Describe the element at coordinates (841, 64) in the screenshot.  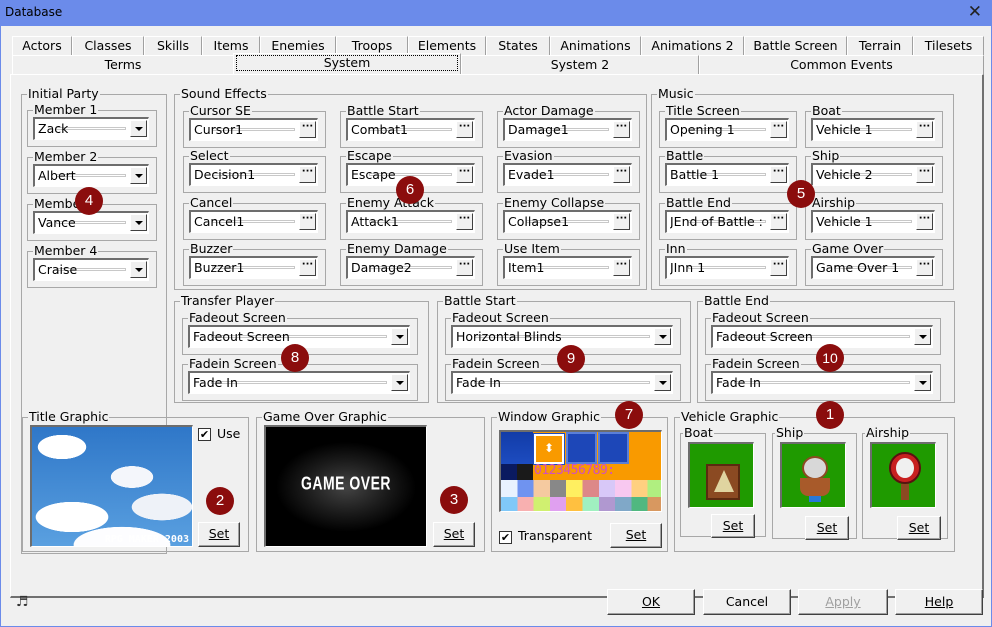
I see `tab-common-events: Common Events` at that location.